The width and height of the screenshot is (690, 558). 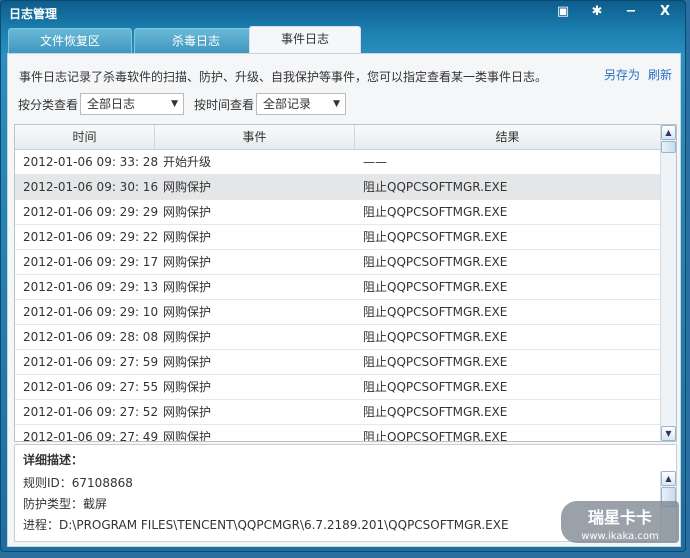 I want to click on watermark-logo: 瑞星卡卡 www.ikaka.com, so click(x=620, y=522).